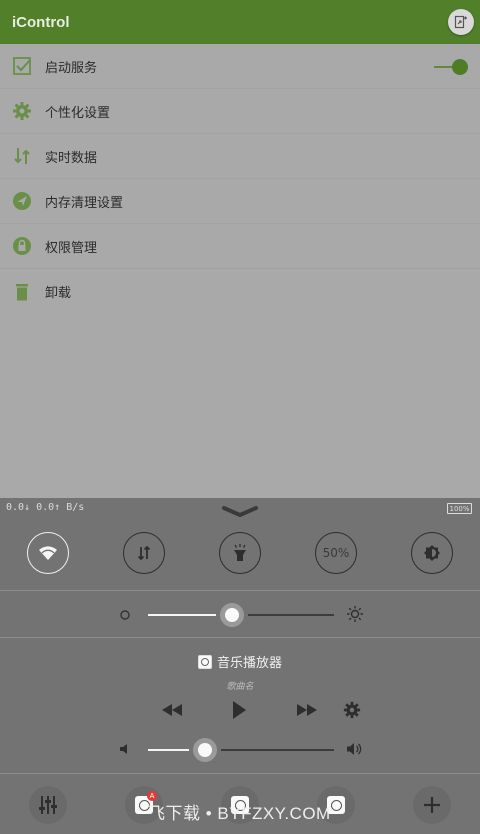 The width and height of the screenshot is (480, 834). What do you see at coordinates (240, 246) in the screenshot?
I see `menu-item-permissions: 权限管理` at bounding box center [240, 246].